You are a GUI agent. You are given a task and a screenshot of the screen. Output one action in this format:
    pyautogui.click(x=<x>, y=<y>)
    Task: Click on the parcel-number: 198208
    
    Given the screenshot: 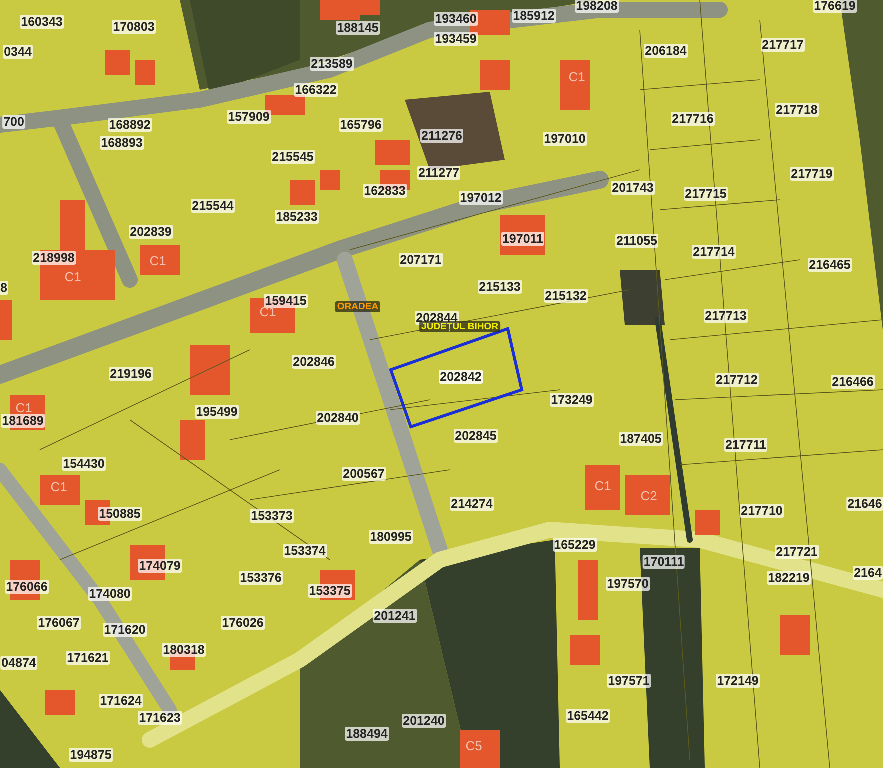 What is the action you would take?
    pyautogui.click(x=597, y=6)
    